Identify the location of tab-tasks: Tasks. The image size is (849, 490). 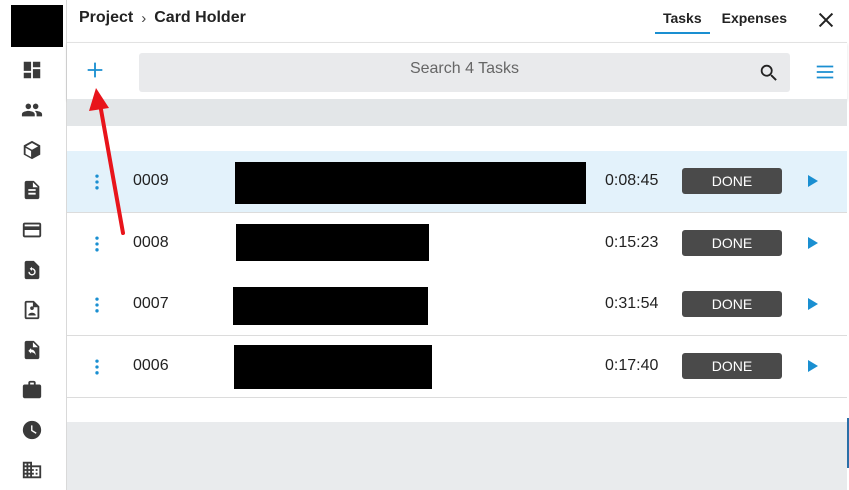
(682, 17).